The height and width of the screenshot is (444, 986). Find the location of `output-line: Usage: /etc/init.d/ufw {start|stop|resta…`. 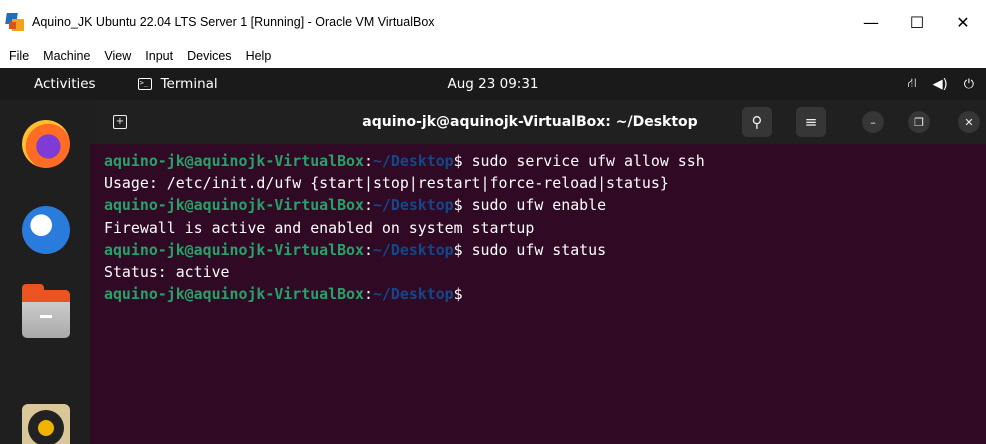

output-line: Usage: /etc/init.d/ufw {start|stop|resta… is located at coordinates (386, 183).